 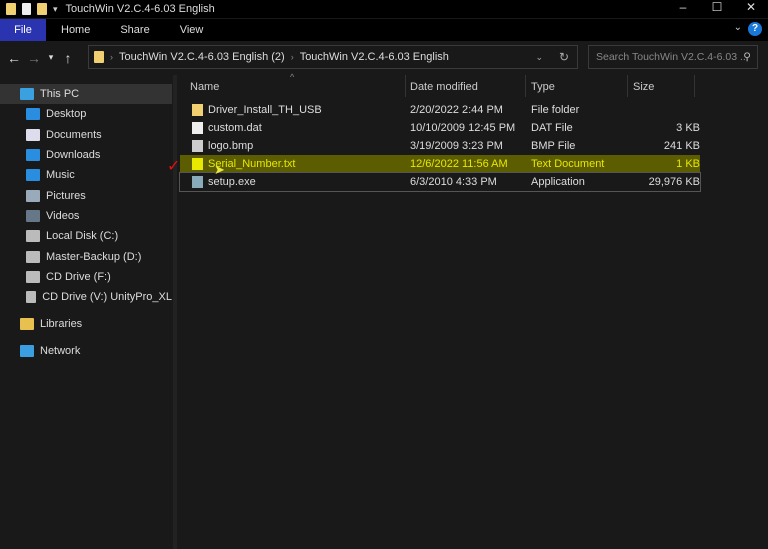 What do you see at coordinates (86, 297) in the screenshot?
I see `sidebar-item-cd-drive-v-unitypro-xl: CD Drive (V:) UnityPro_XL` at bounding box center [86, 297].